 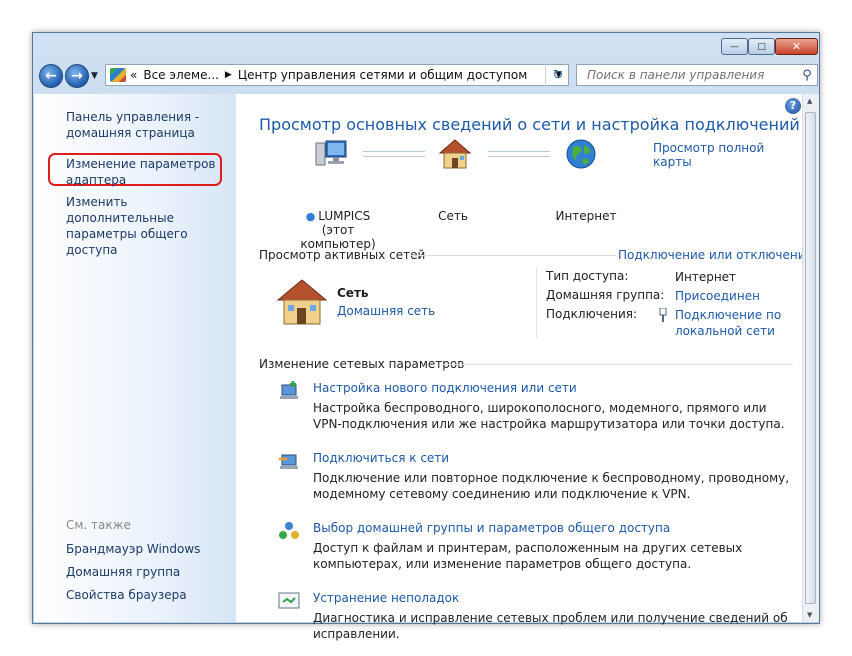 What do you see at coordinates (381, 458) in the screenshot?
I see `task-connect-to-network-link: Подключиться к сети` at bounding box center [381, 458].